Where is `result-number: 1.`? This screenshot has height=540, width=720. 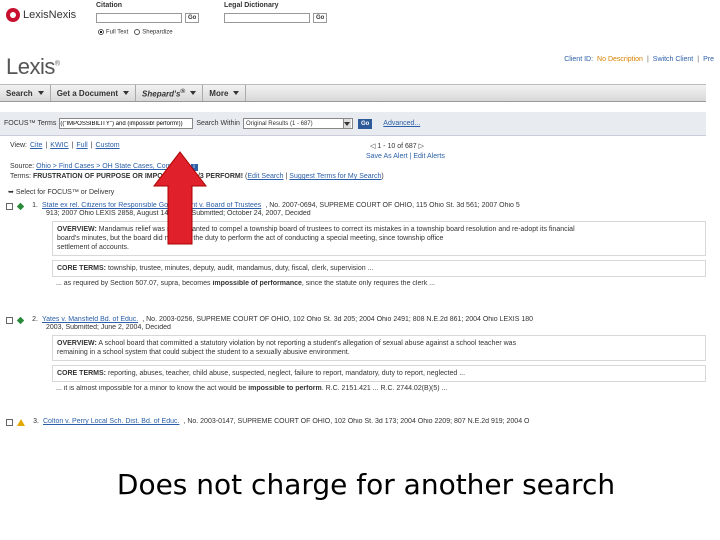
result-number: 1. is located at coordinates (35, 205).